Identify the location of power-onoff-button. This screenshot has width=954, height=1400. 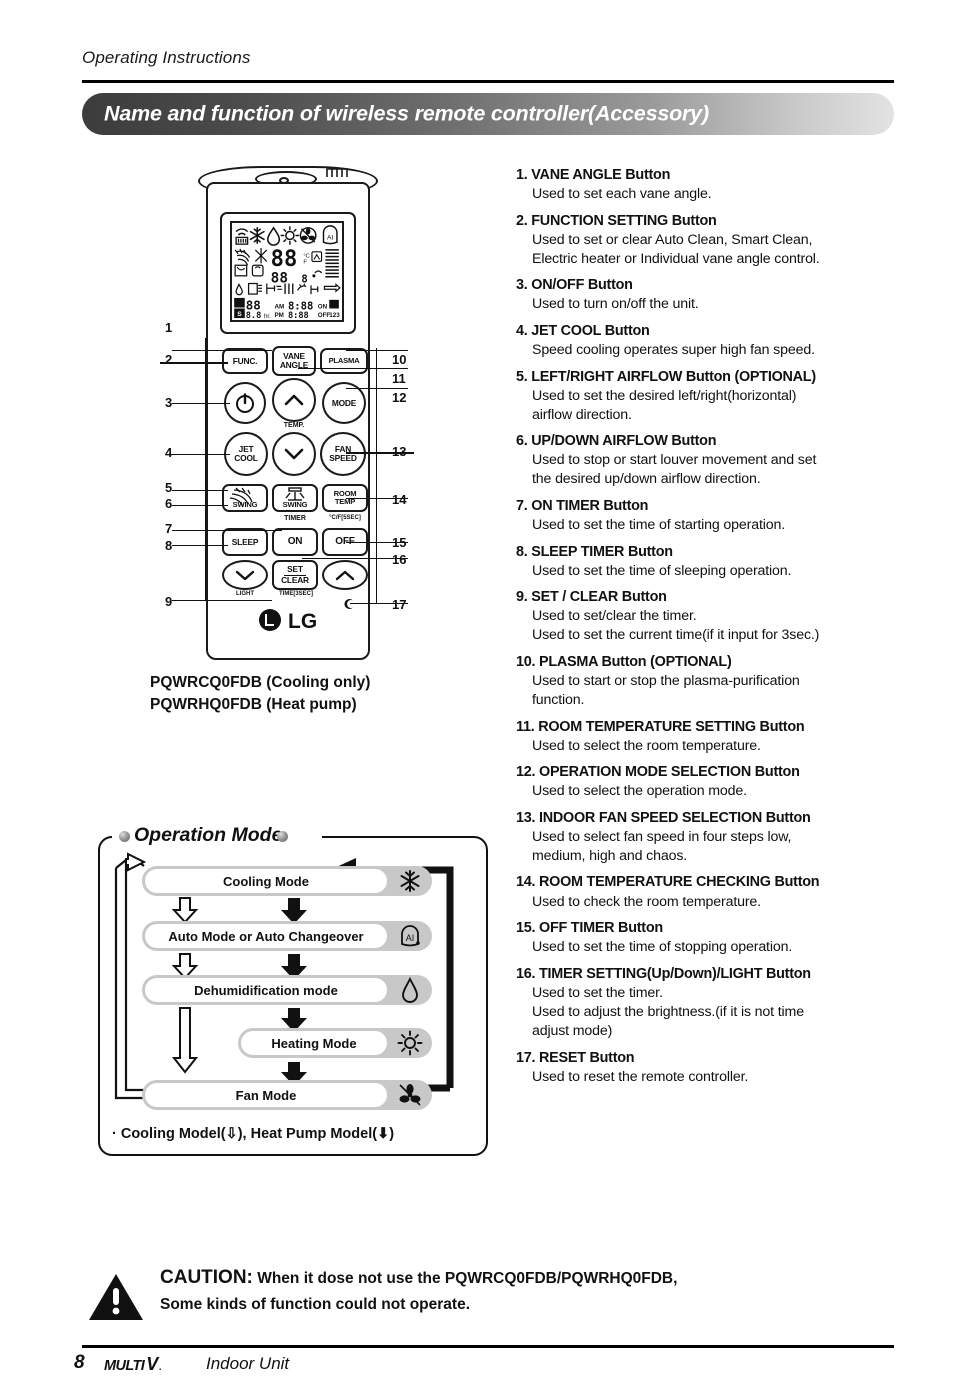
(245, 403).